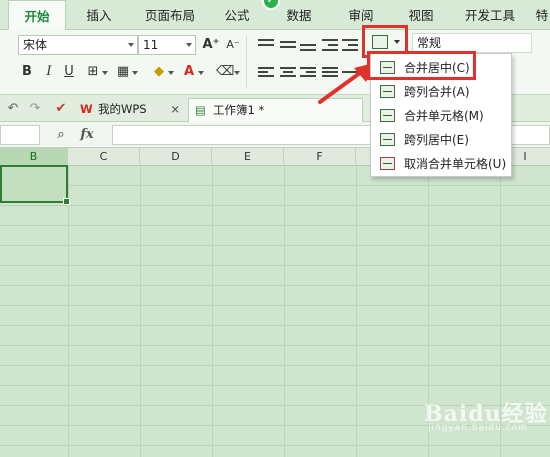  What do you see at coordinates (429, 43) in the screenshot?
I see `number-format-value: 常规` at bounding box center [429, 43].